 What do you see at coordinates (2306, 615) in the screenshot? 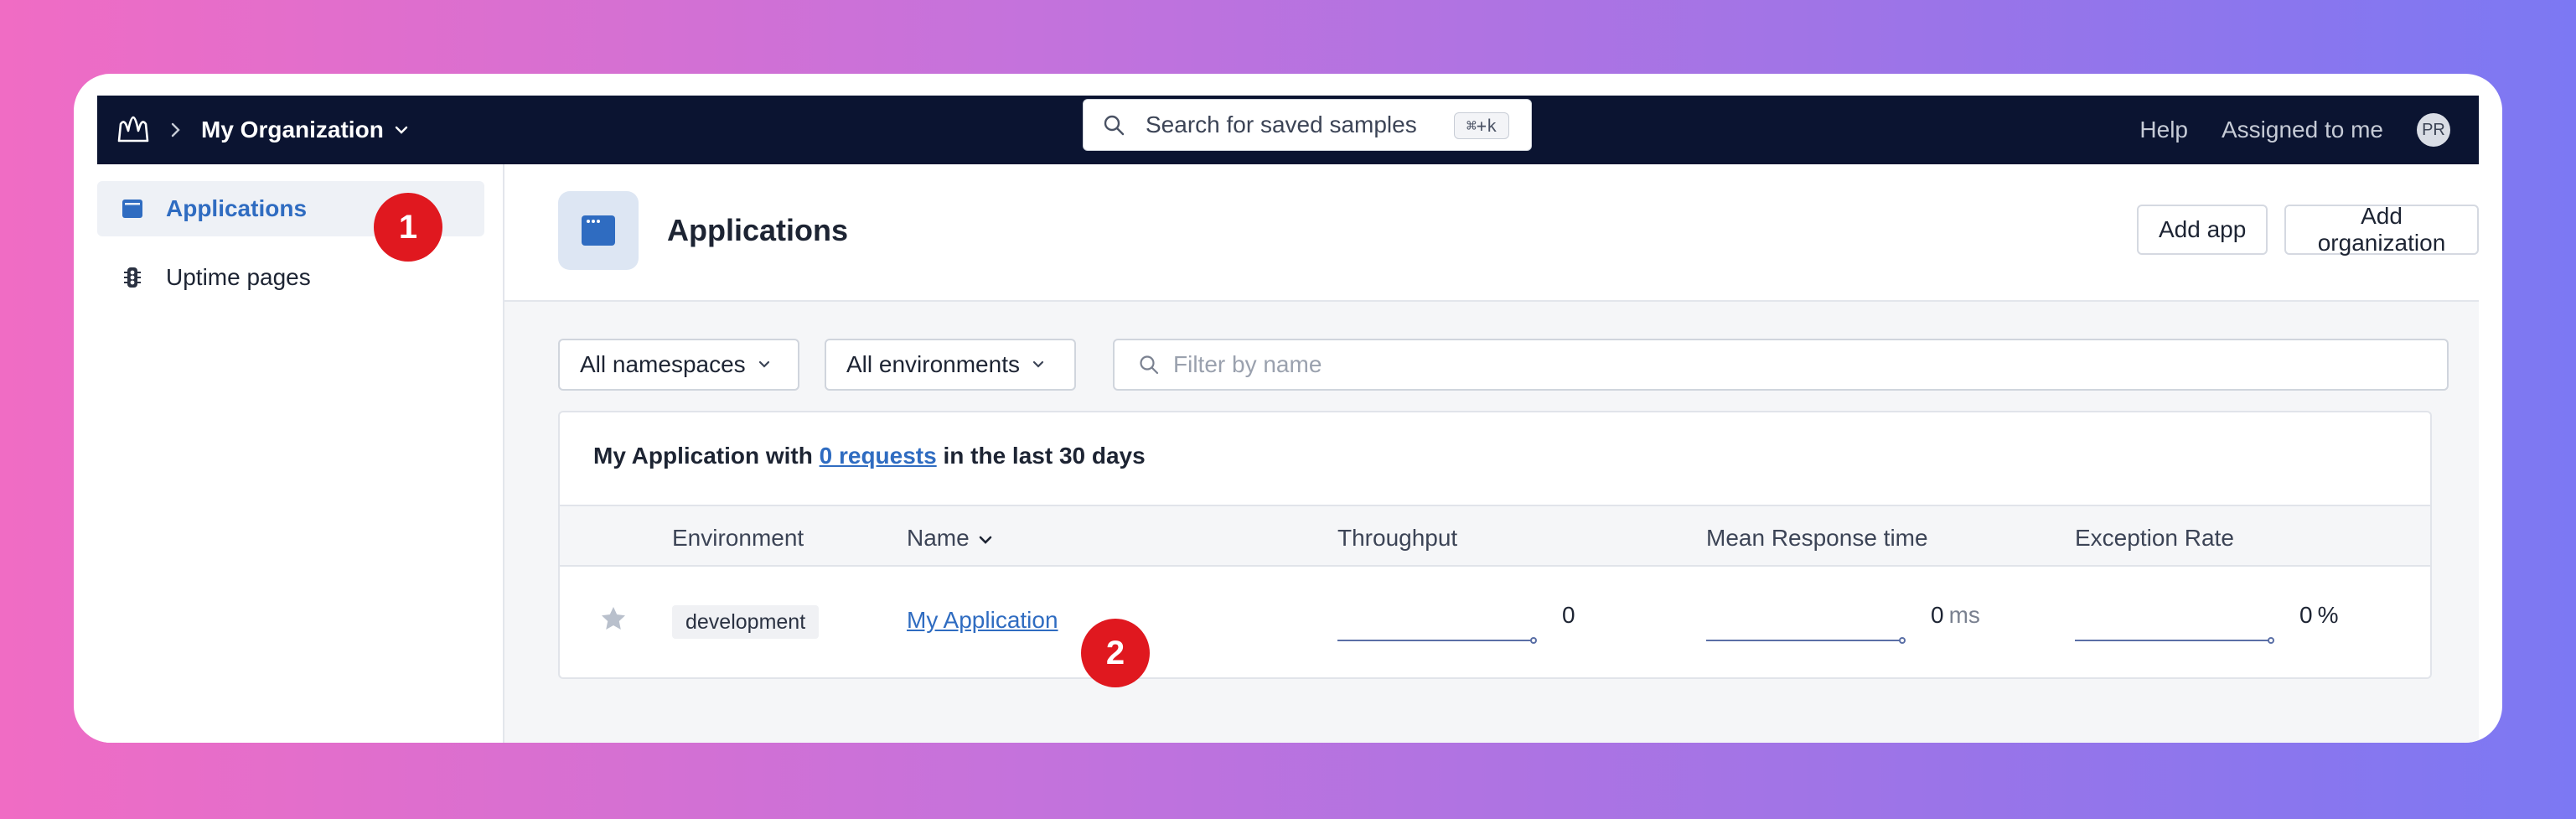
I see `exception-rate-value: 0` at bounding box center [2306, 615].